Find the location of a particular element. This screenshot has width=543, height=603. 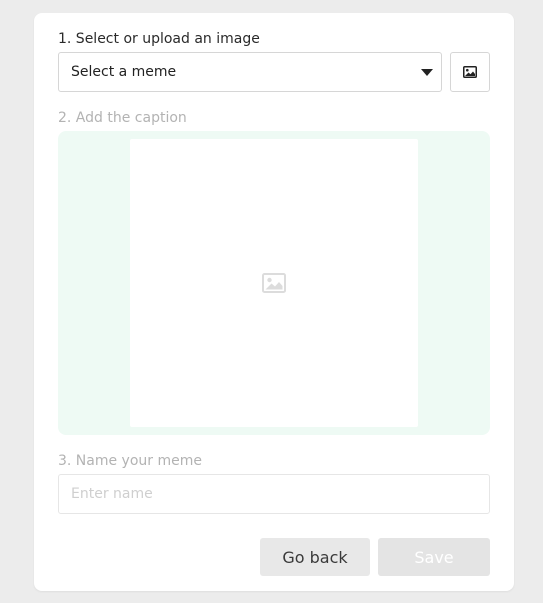

chevron-down-icon is located at coordinates (427, 72).